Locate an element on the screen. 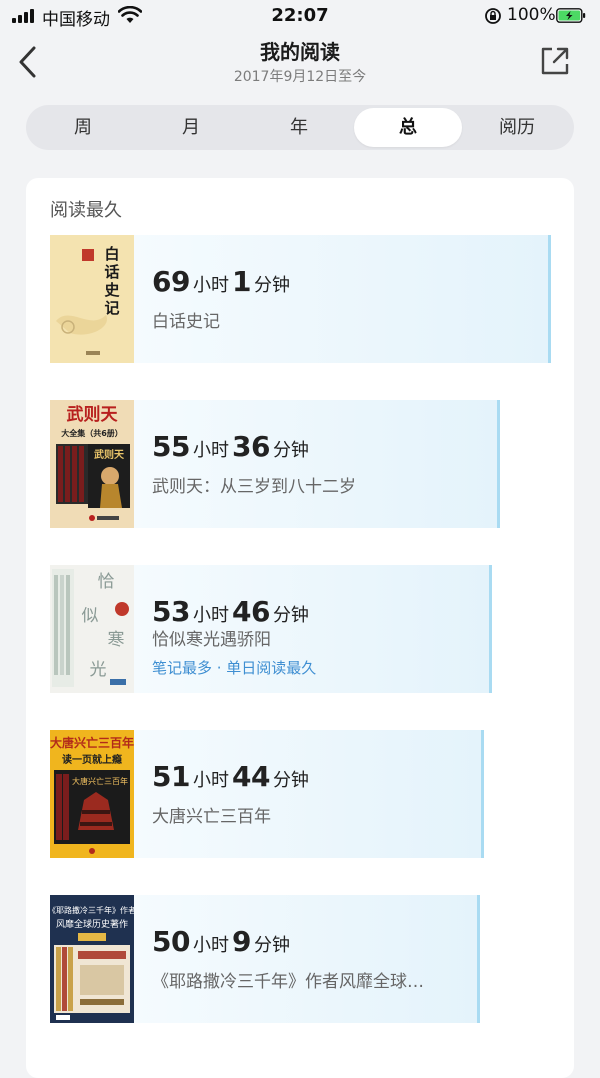  minutes-value: 9 is located at coordinates (241, 941).